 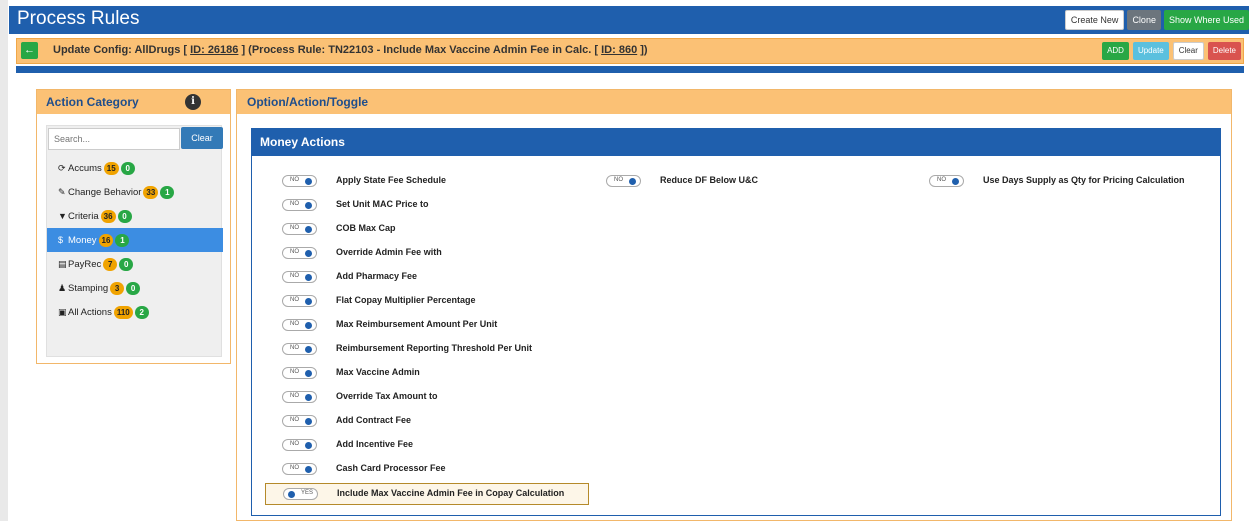 I want to click on money-action-label: Reduce DF Below U&C, so click(x=709, y=180).